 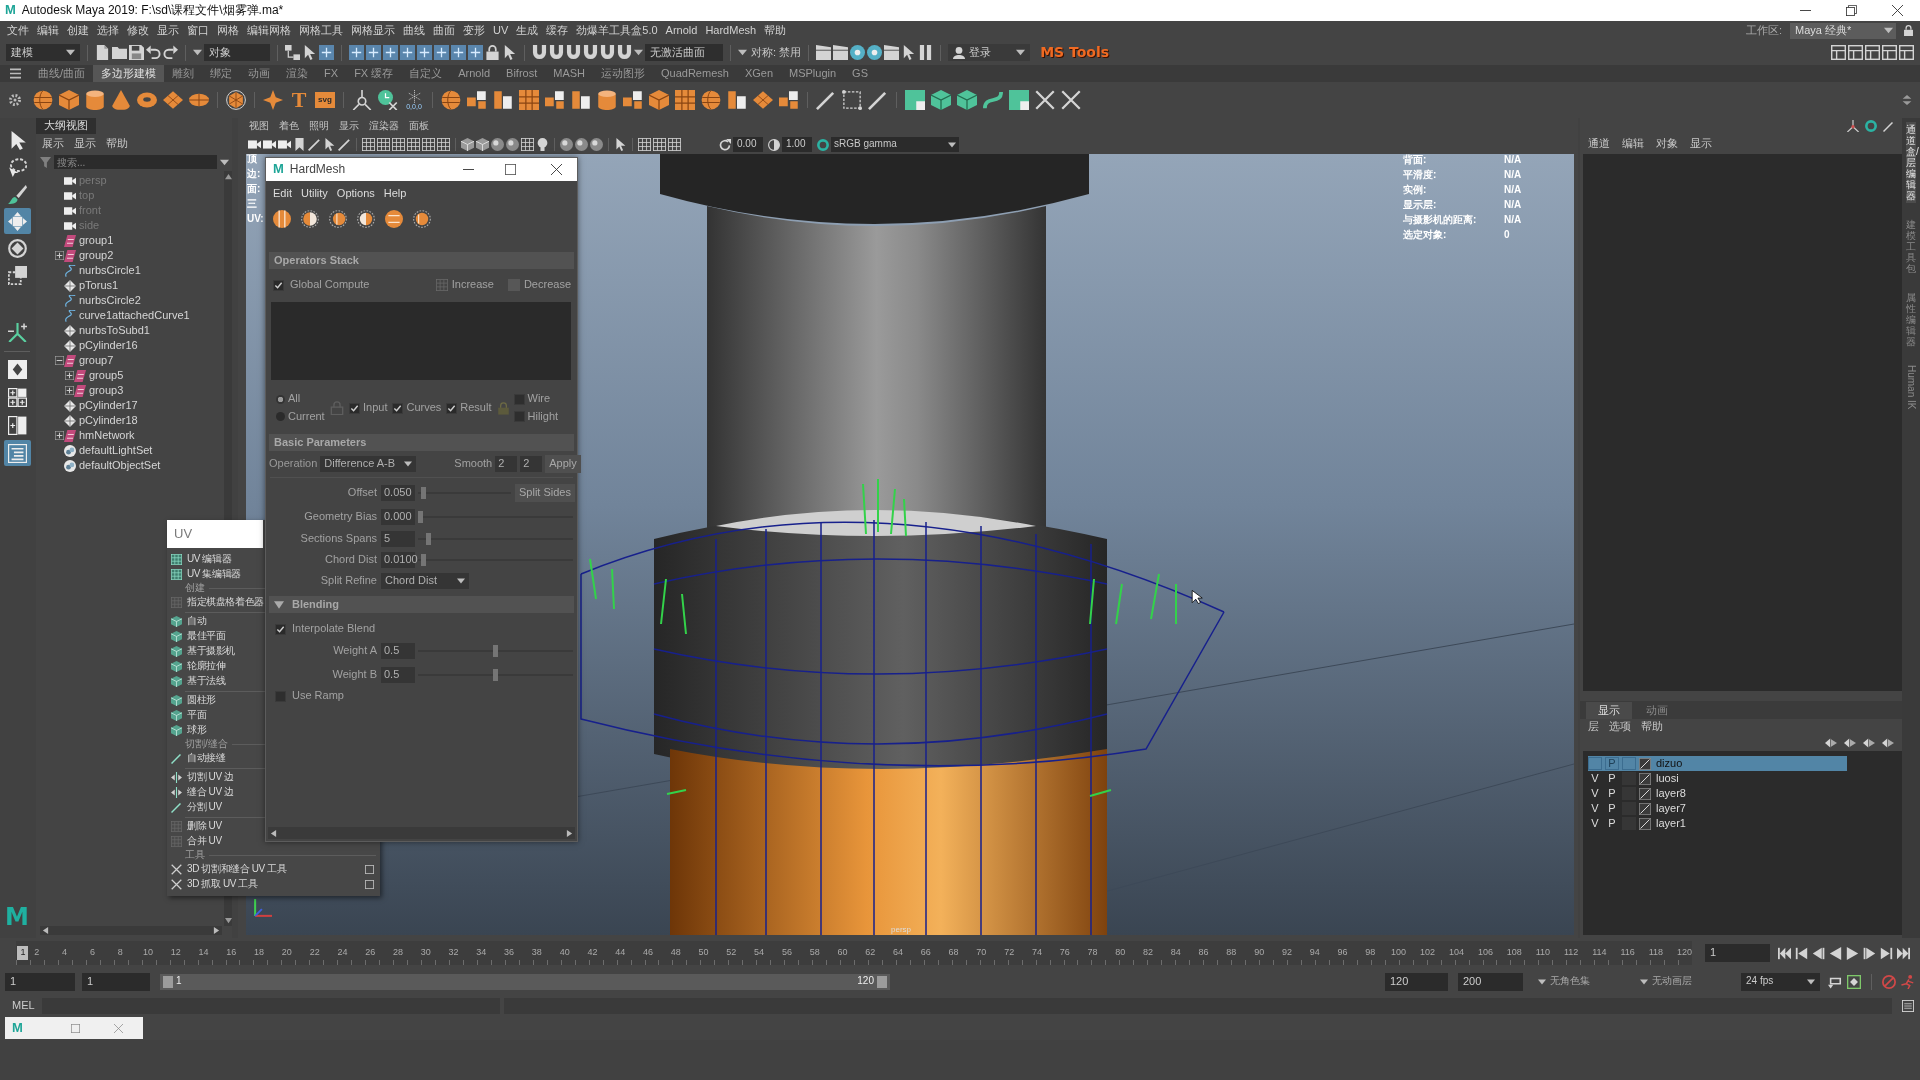 What do you see at coordinates (814, 953) in the screenshot?
I see `frame-label: 58` at bounding box center [814, 953].